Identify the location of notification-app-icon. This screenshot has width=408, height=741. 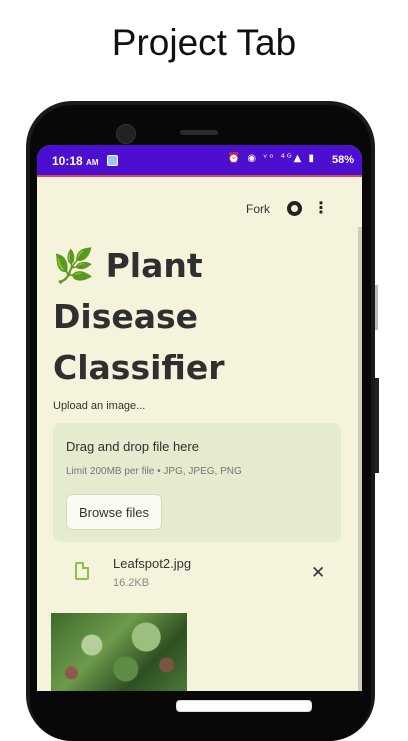
(112, 160).